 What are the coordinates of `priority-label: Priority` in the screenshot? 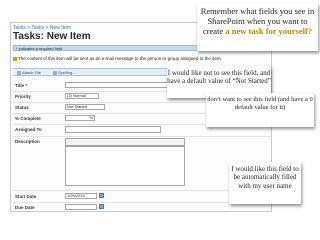 It's located at (23, 96).